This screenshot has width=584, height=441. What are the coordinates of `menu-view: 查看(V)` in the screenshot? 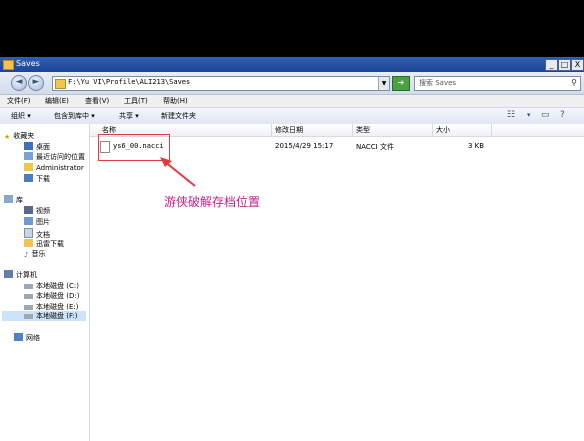 It's located at (97, 101).